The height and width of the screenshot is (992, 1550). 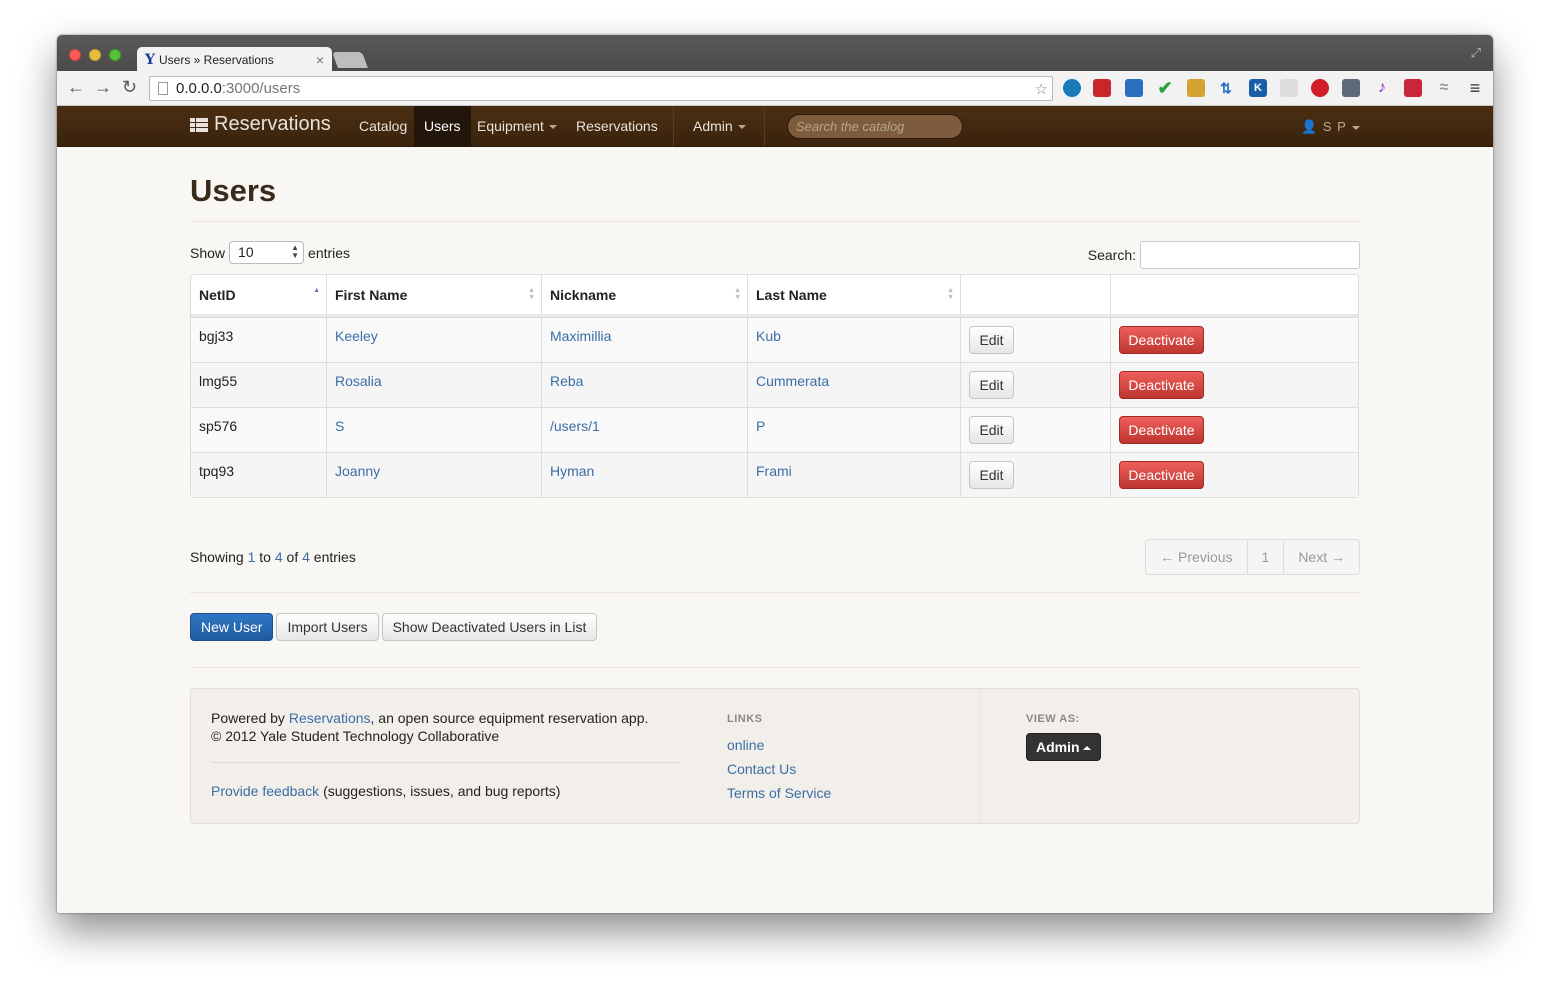 I want to click on last-name-link: Frami, so click(x=774, y=471).